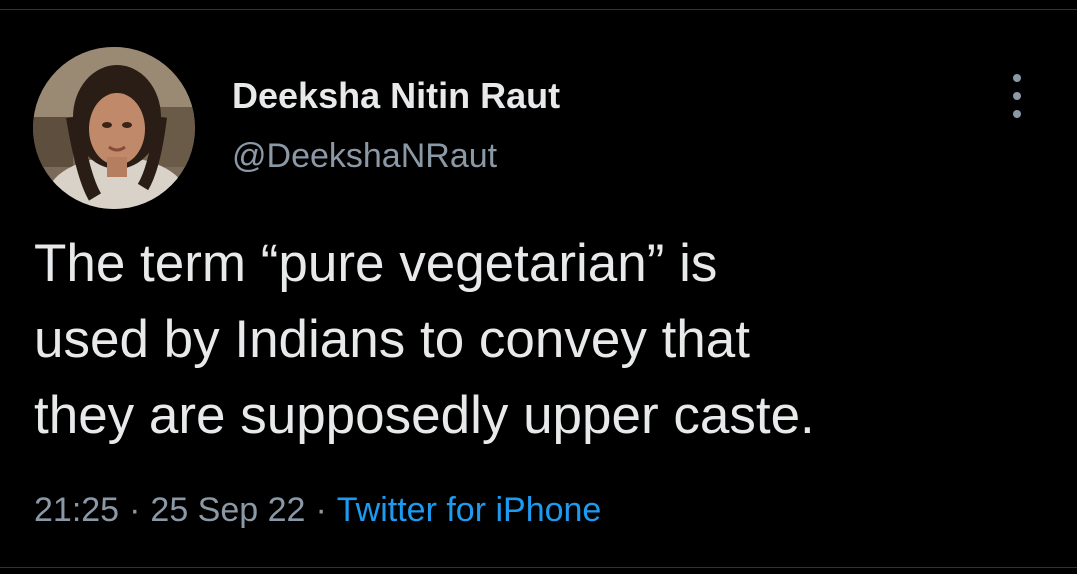  I want to click on avatar-image, so click(114, 128).